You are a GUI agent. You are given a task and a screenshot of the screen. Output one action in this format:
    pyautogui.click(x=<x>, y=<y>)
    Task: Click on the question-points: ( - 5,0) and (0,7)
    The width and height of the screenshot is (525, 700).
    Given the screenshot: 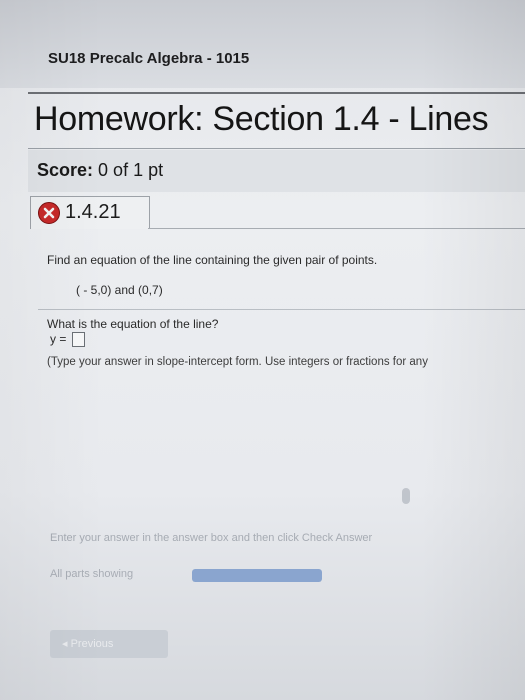 What is the action you would take?
    pyautogui.click(x=119, y=290)
    